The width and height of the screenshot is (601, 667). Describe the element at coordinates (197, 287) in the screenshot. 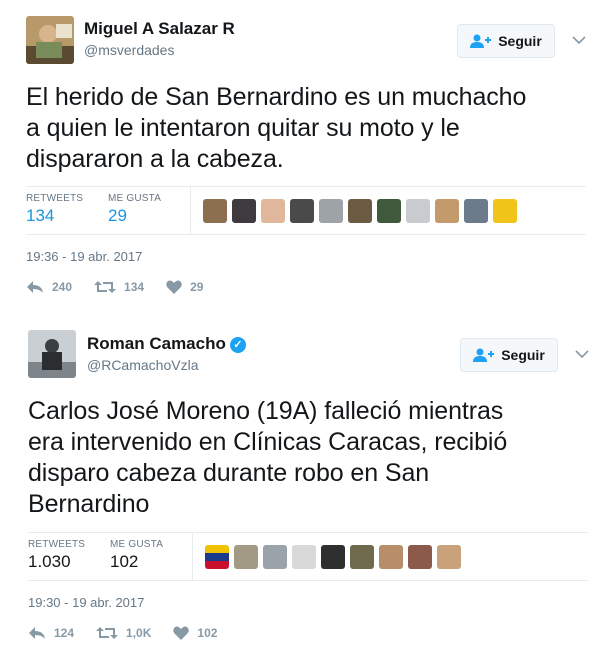

I see `like-count: 29` at that location.